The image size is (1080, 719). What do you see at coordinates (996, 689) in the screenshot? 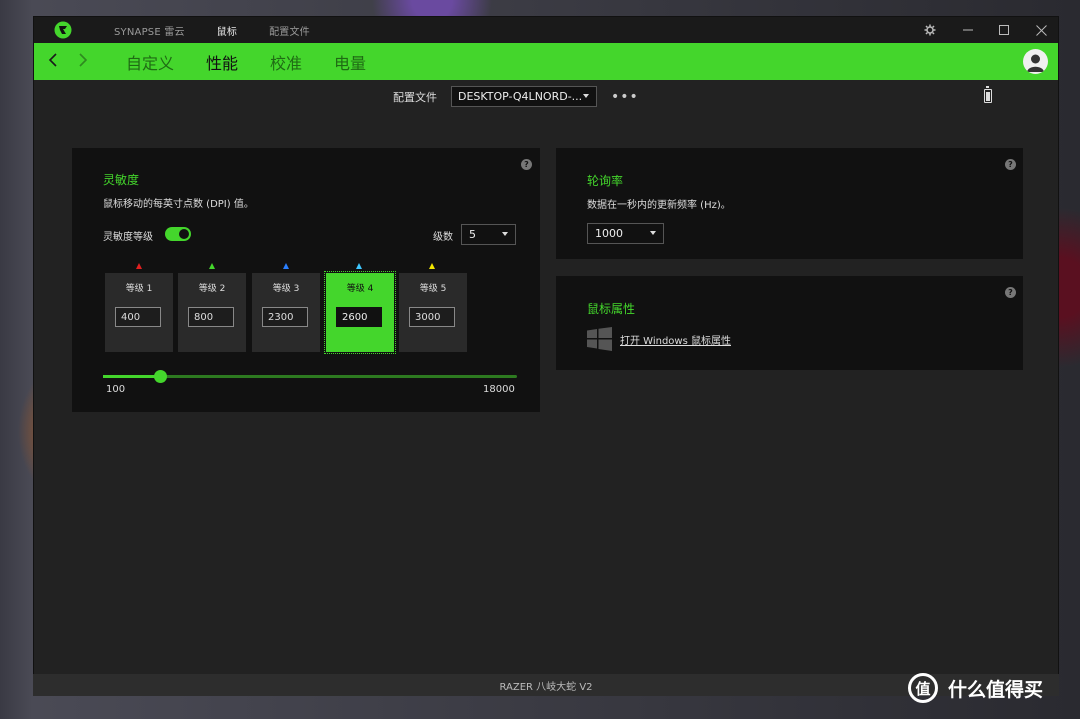
I see `watermark-text: 什么值得买` at bounding box center [996, 689].